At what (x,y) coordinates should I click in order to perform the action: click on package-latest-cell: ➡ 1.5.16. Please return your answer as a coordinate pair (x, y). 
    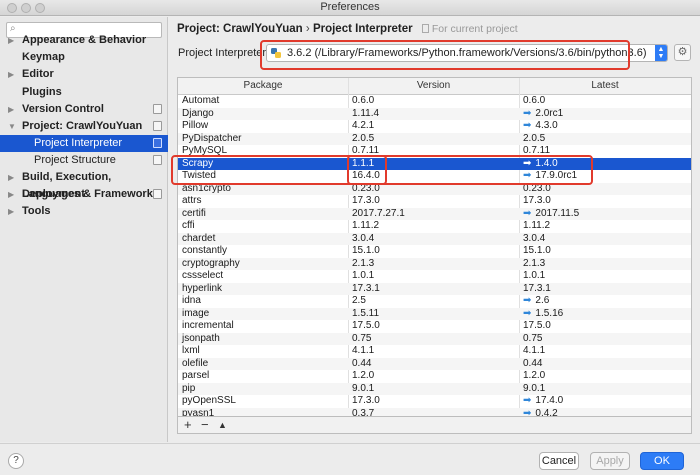
    Looking at the image, I should click on (543, 314).